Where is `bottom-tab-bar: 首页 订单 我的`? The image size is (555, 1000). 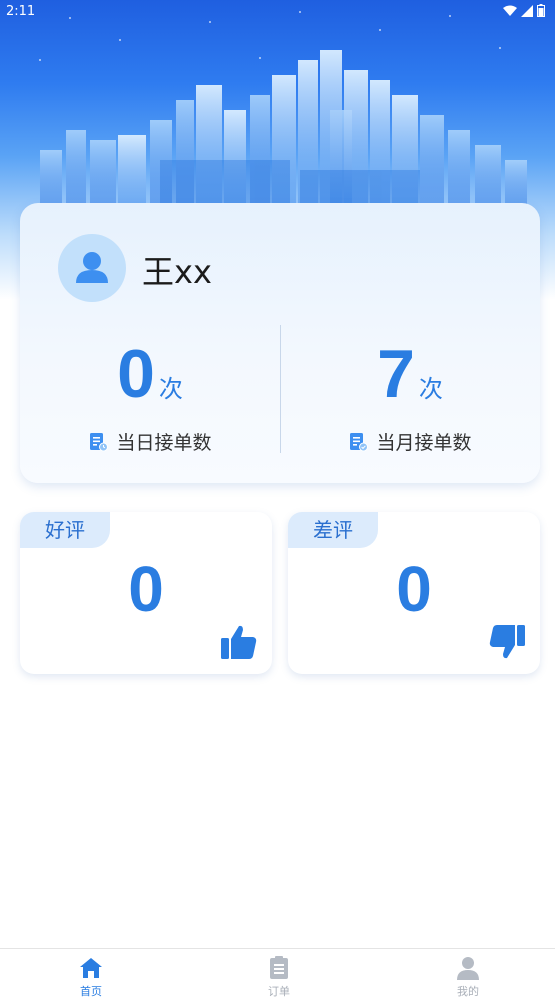 bottom-tab-bar: 首页 订单 我的 is located at coordinates (277, 974).